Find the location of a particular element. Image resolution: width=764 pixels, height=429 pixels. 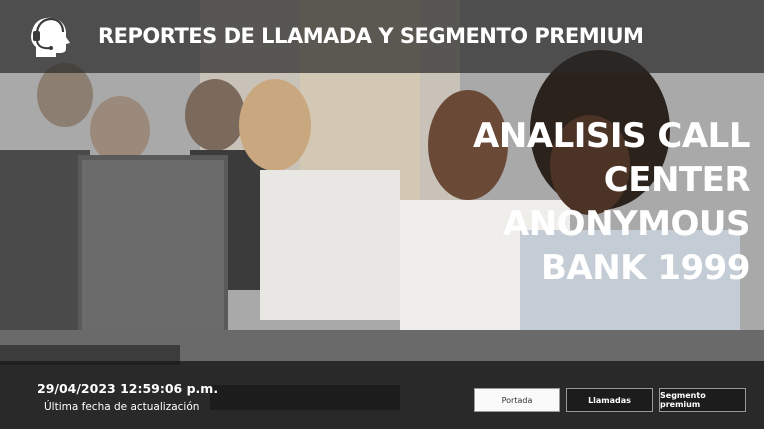

last-update-label: Última fecha de actualización is located at coordinates (122, 407).